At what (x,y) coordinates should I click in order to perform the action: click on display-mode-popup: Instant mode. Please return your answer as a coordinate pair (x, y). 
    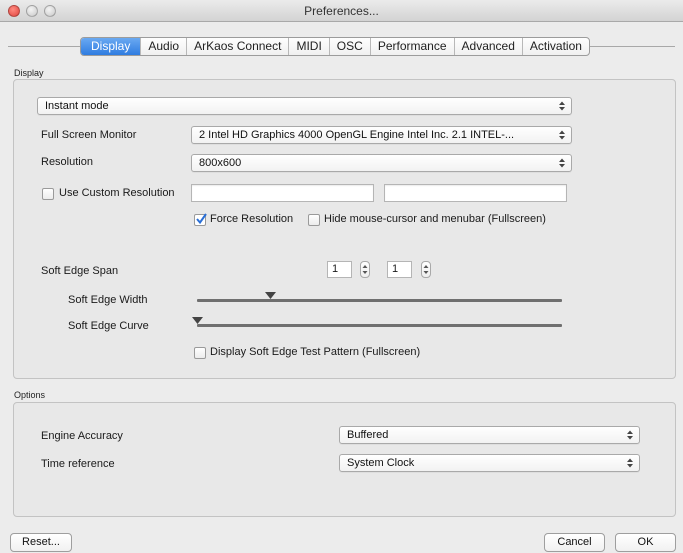
    Looking at the image, I should click on (304, 106).